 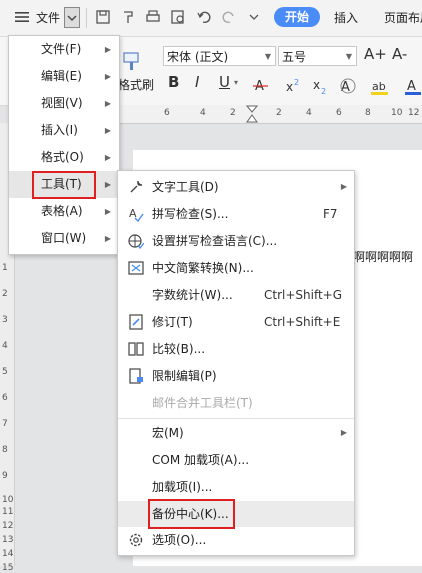 I want to click on ruler-tick: 7, so click(x=5, y=424).